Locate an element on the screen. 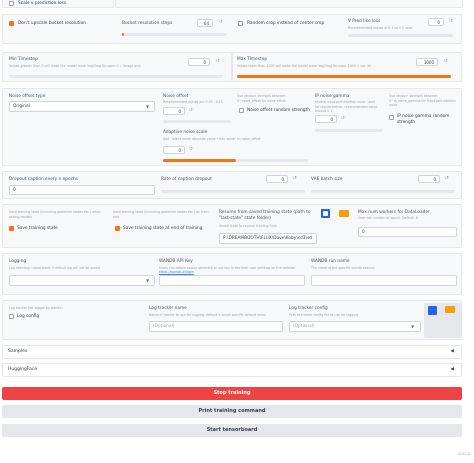  vae-batch-label: VAE batch size is located at coordinates (327, 179).